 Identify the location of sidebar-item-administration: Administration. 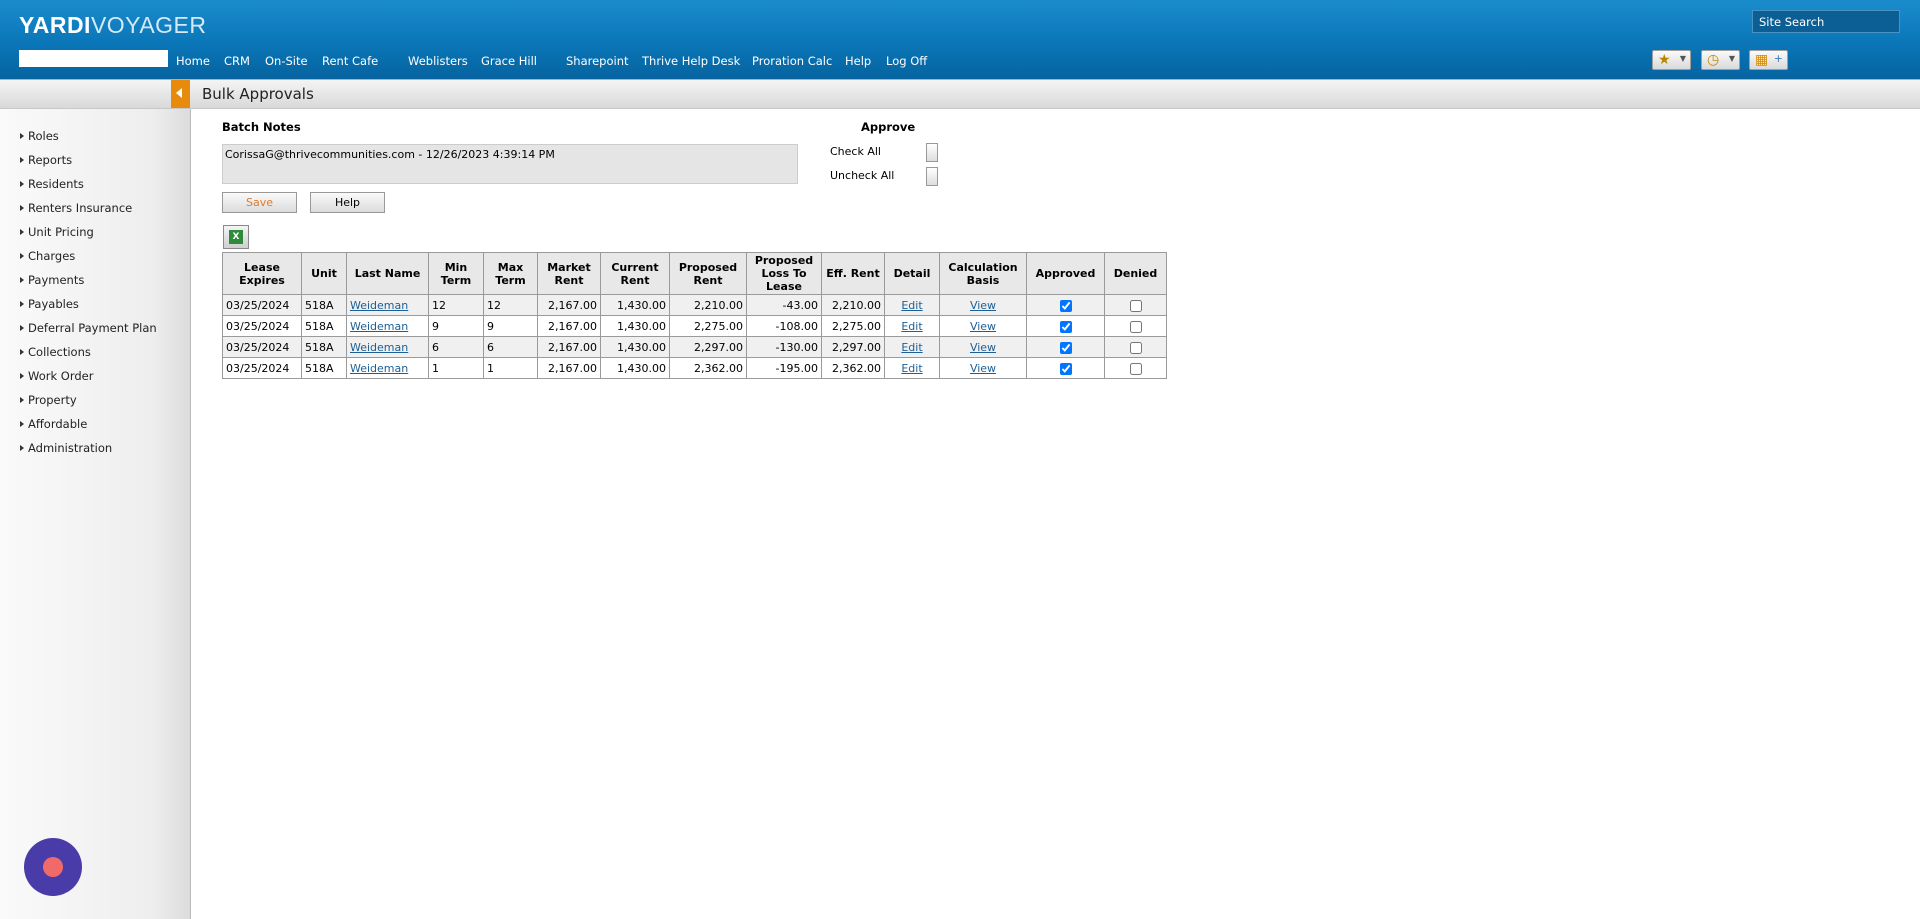
(66, 448).